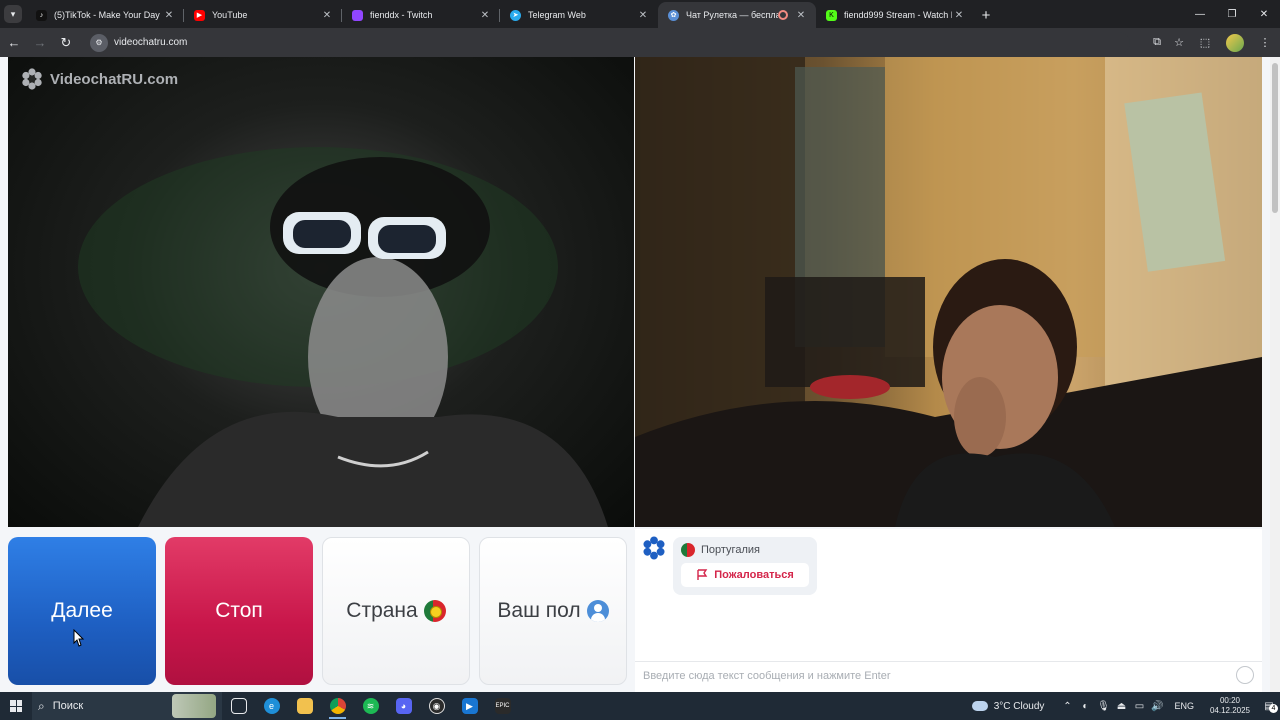 Image resolution: width=1280 pixels, height=720 pixels. What do you see at coordinates (986, 15) in the screenshot?
I see `new-tab-button: +` at bounding box center [986, 15].